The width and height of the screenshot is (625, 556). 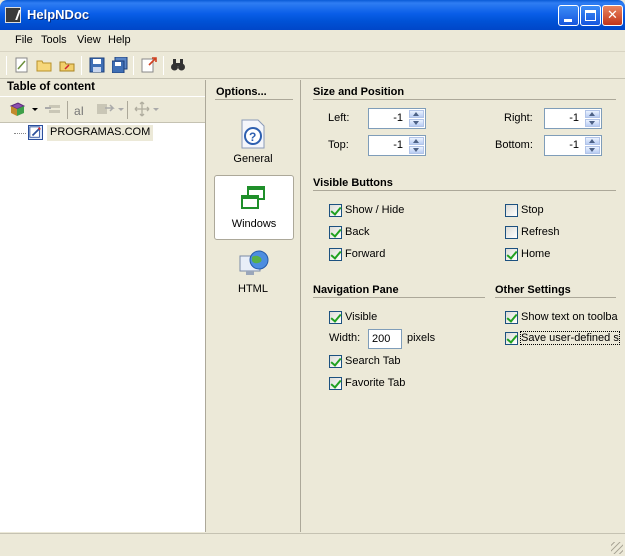 What do you see at coordinates (532, 210) in the screenshot?
I see `checkbox-label: Stop` at bounding box center [532, 210].